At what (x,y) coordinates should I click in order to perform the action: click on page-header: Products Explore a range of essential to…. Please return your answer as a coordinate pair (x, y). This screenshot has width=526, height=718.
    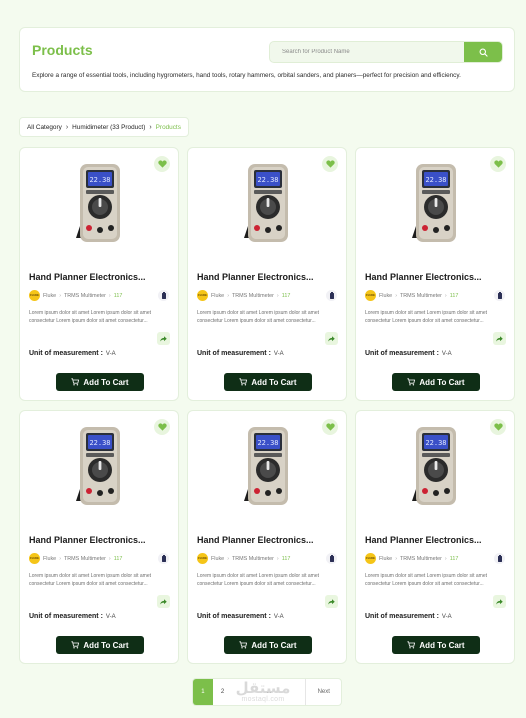
    Looking at the image, I should click on (267, 59).